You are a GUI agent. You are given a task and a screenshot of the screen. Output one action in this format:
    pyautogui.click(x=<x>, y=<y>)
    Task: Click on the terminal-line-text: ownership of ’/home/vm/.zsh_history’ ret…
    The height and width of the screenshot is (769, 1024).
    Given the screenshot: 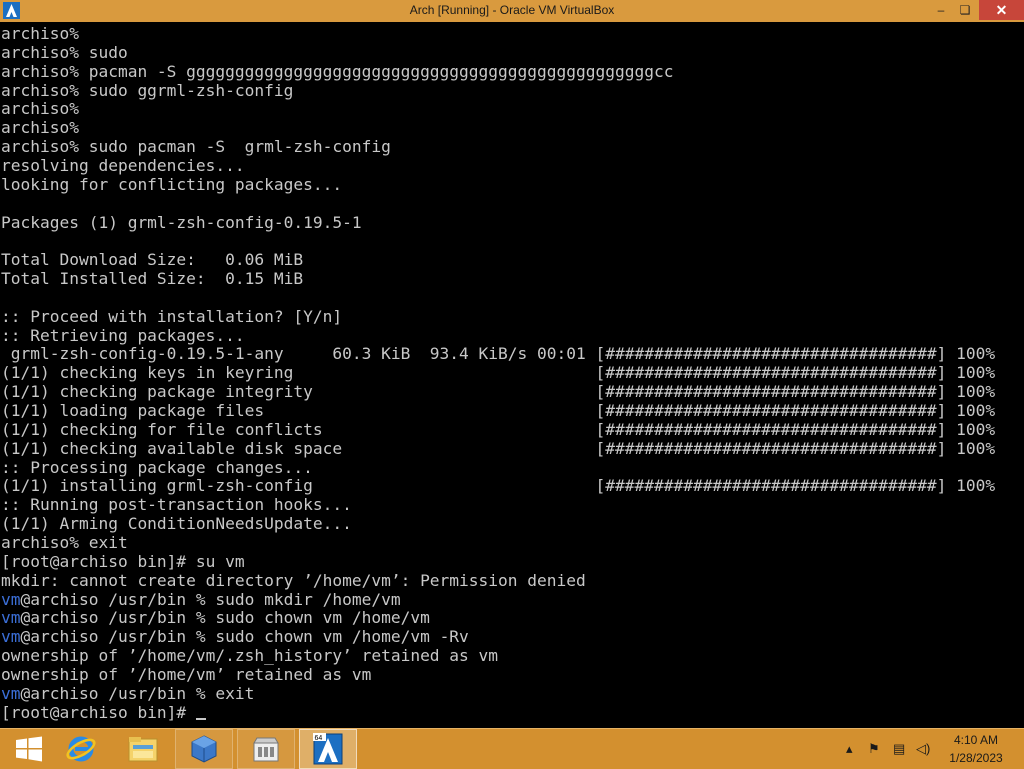 What is the action you would take?
    pyautogui.click(x=250, y=656)
    